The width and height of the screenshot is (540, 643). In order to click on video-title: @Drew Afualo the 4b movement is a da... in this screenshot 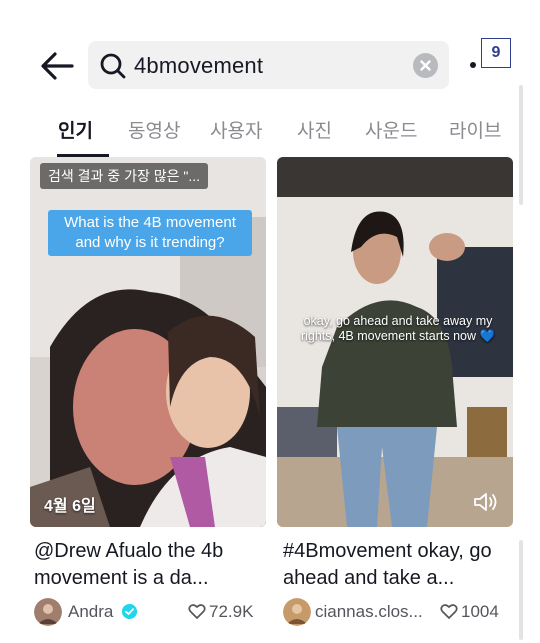, I will do `click(154, 565)`.